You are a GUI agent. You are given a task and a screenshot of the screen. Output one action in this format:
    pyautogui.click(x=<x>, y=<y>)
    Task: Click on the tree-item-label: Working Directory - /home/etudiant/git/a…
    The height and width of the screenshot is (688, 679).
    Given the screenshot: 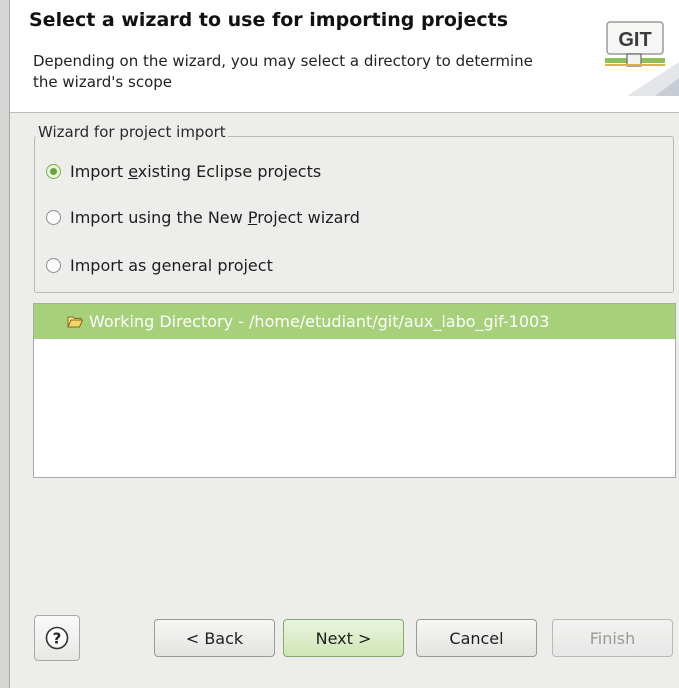 What is the action you would take?
    pyautogui.click(x=319, y=321)
    